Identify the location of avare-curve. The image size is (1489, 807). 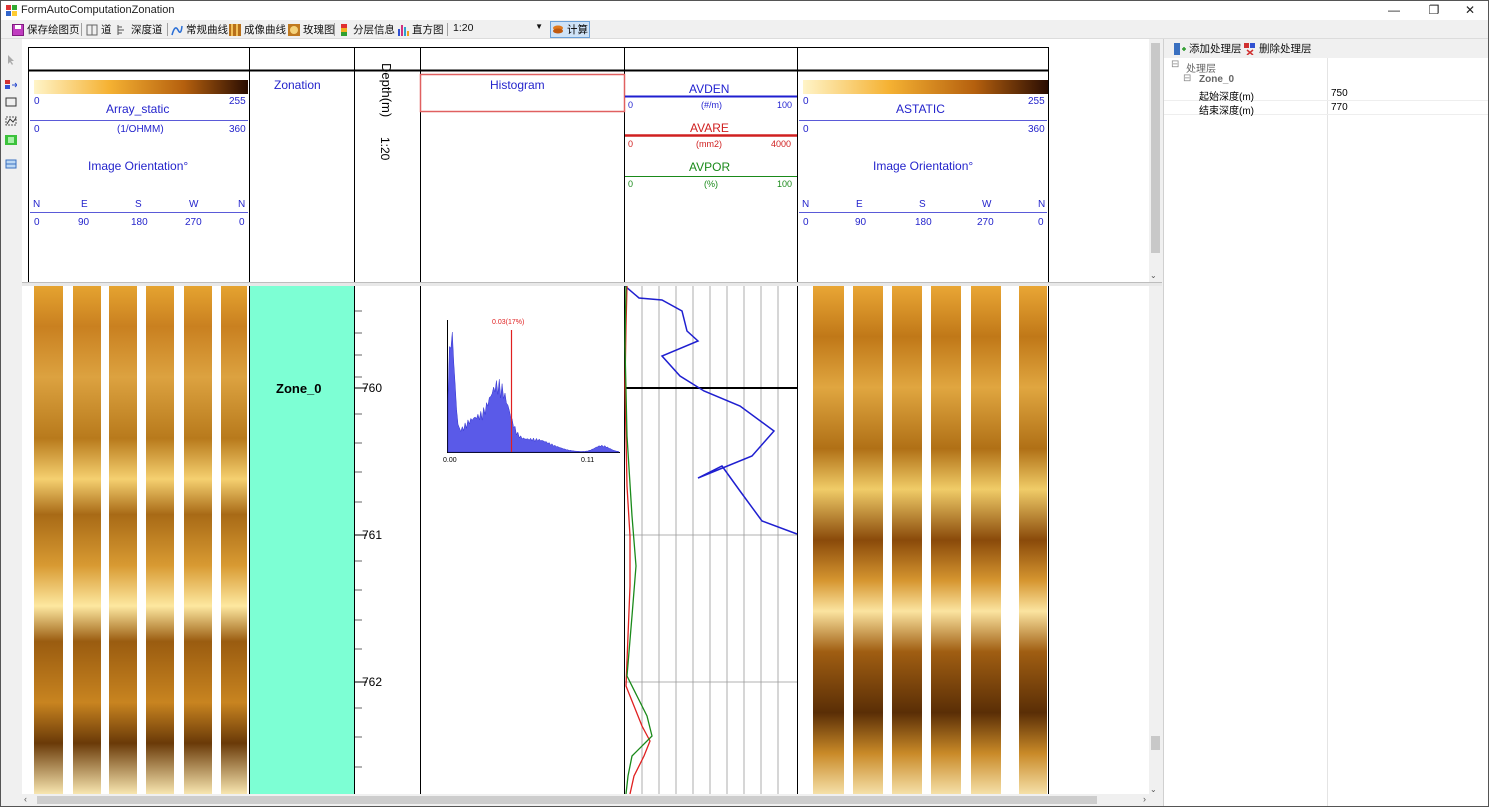
(637, 540).